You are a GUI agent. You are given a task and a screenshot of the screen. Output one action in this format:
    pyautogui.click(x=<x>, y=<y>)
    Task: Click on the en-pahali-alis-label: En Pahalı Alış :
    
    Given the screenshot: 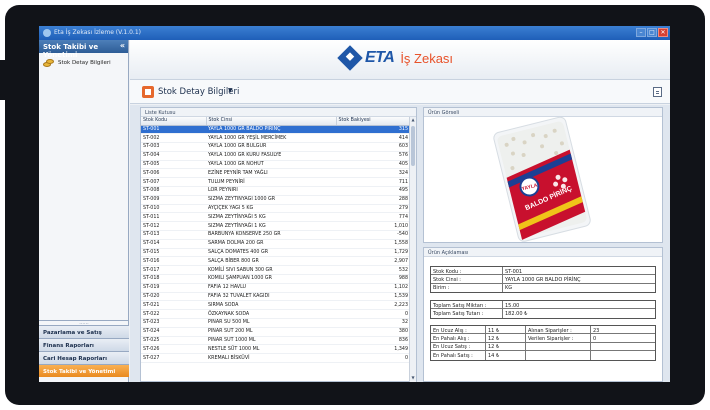 What is the action you would take?
    pyautogui.click(x=458, y=338)
    